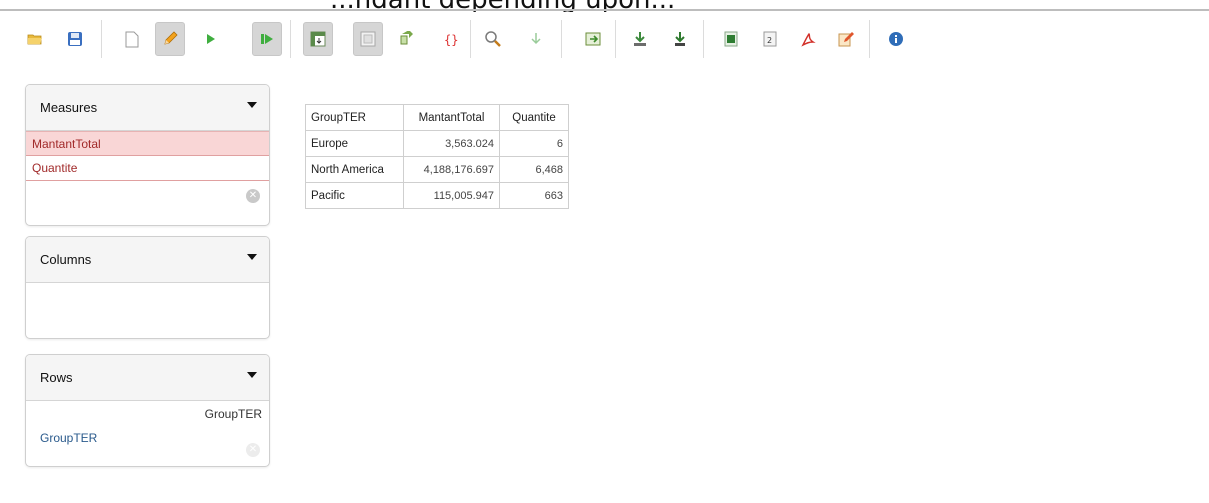  I want to click on rows-header: Rows, so click(147, 378).